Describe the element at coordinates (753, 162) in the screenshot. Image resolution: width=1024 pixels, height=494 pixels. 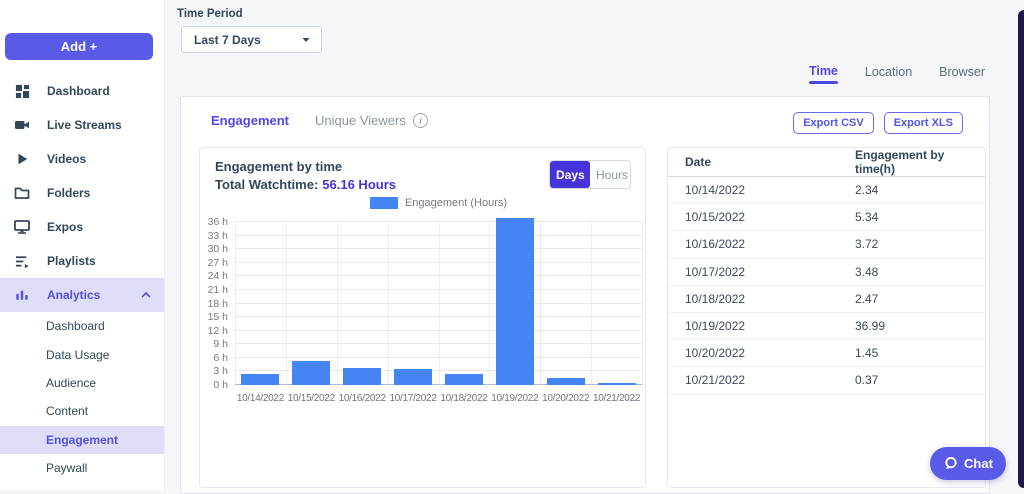
I see `table-header-date: Date` at that location.